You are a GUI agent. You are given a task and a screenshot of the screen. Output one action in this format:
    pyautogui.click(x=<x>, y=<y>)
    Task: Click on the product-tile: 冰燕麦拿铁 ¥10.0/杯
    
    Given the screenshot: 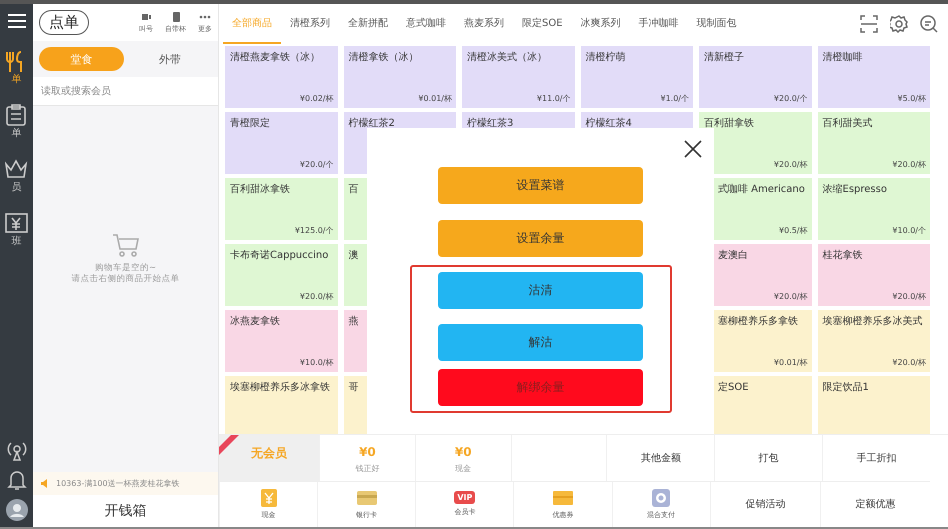 What is the action you would take?
    pyautogui.click(x=281, y=341)
    